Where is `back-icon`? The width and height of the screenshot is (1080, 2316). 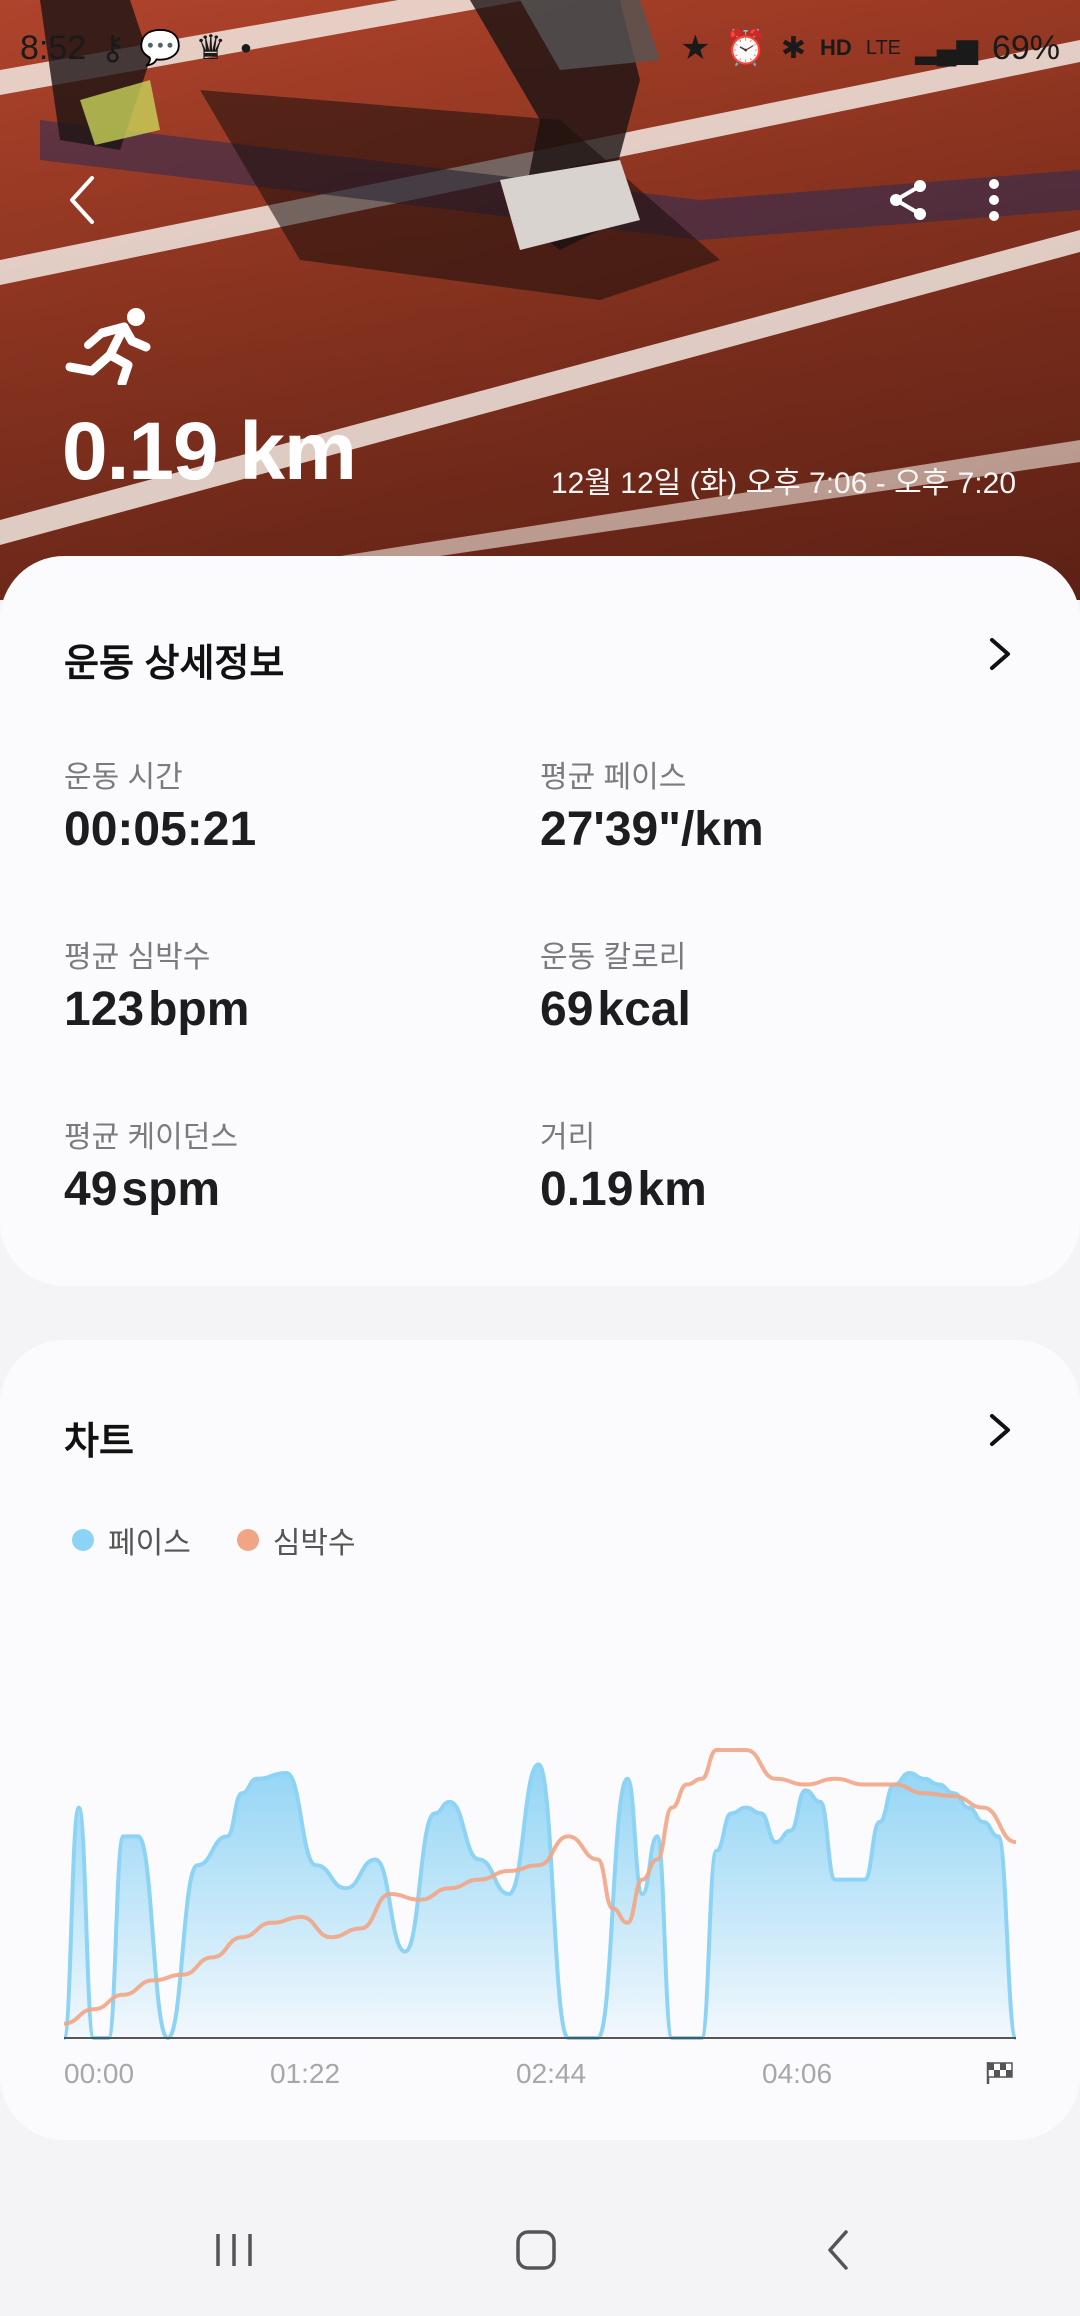
back-icon is located at coordinates (838, 2250).